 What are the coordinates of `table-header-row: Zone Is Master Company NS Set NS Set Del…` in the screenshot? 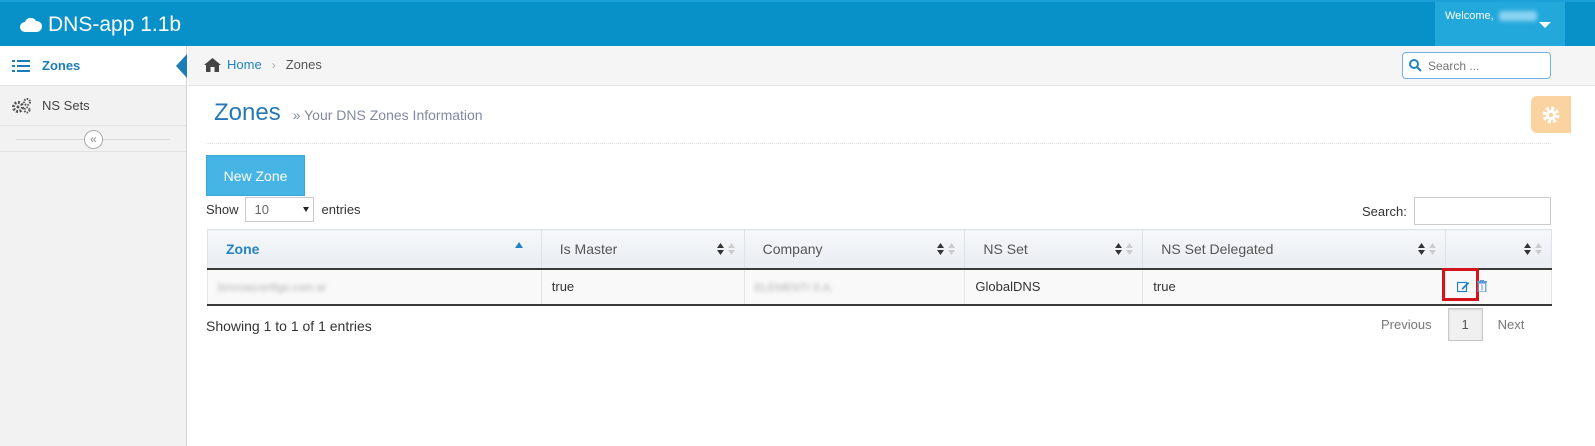 It's located at (879, 249).